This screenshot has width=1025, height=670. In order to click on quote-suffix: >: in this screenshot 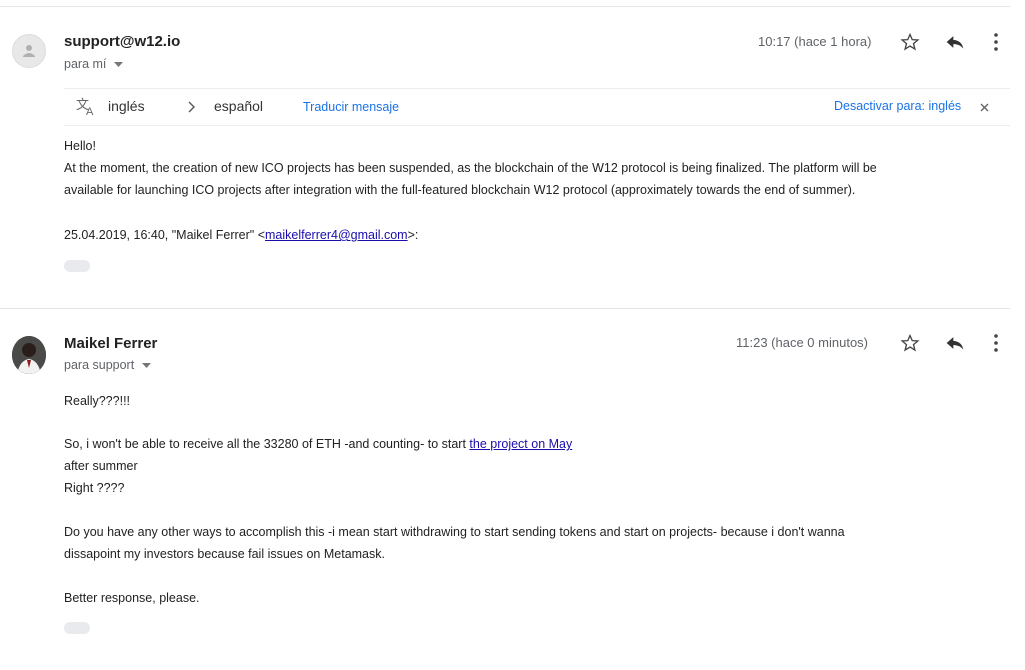, I will do `click(413, 235)`.